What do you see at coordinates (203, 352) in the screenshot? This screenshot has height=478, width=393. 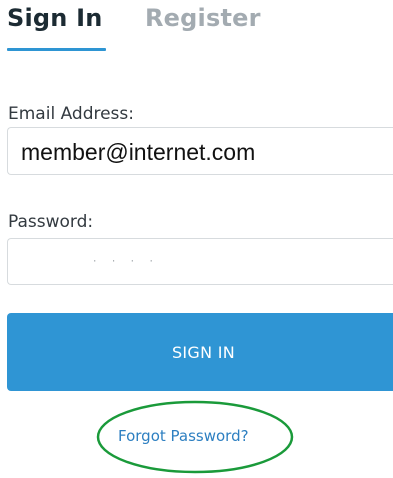 I see `sign-in-button-label: SIGN IN` at bounding box center [203, 352].